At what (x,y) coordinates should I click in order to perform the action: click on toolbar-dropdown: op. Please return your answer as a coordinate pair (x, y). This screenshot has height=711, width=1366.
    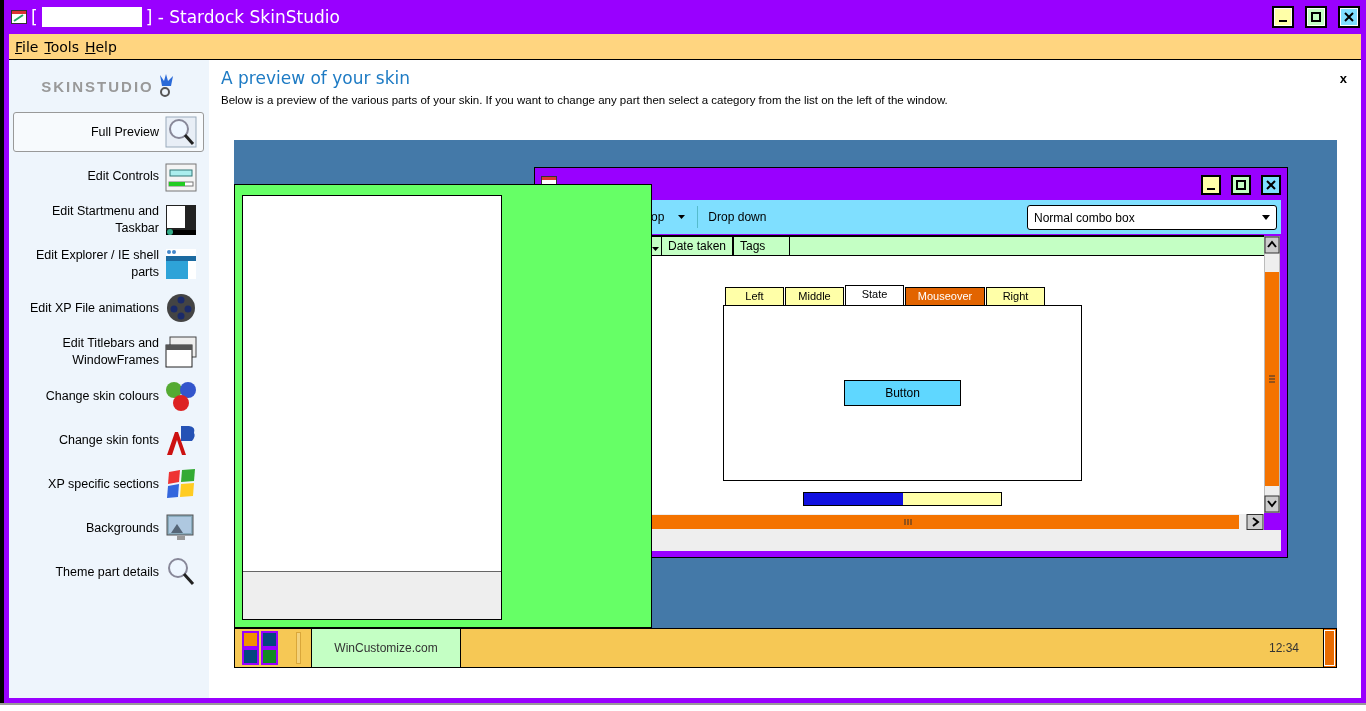
    Looking at the image, I should click on (668, 217).